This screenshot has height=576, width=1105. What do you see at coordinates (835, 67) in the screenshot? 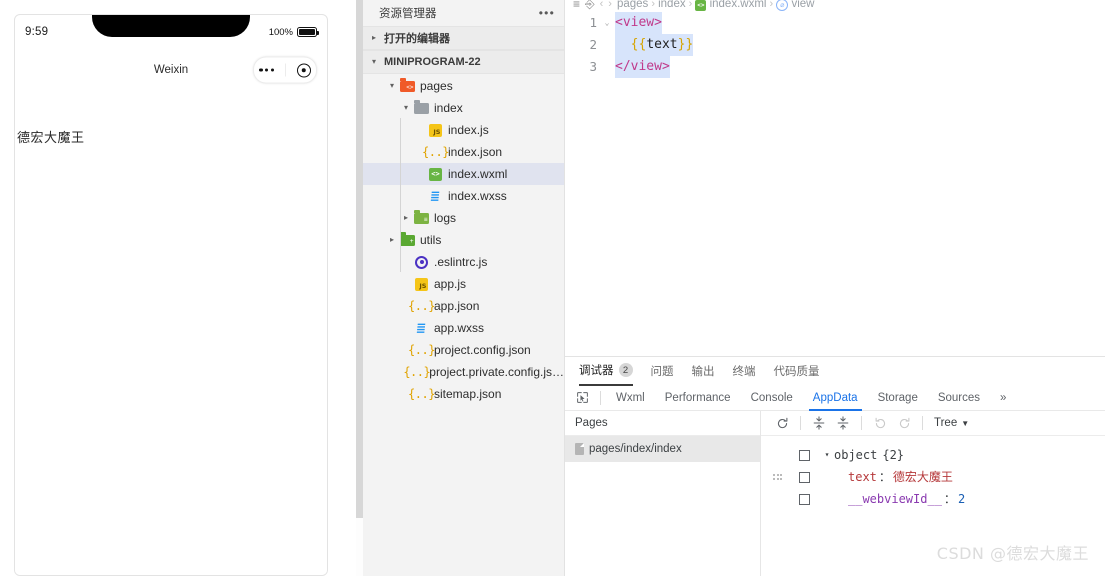
I see `code-line: 3 </view>` at bounding box center [835, 67].